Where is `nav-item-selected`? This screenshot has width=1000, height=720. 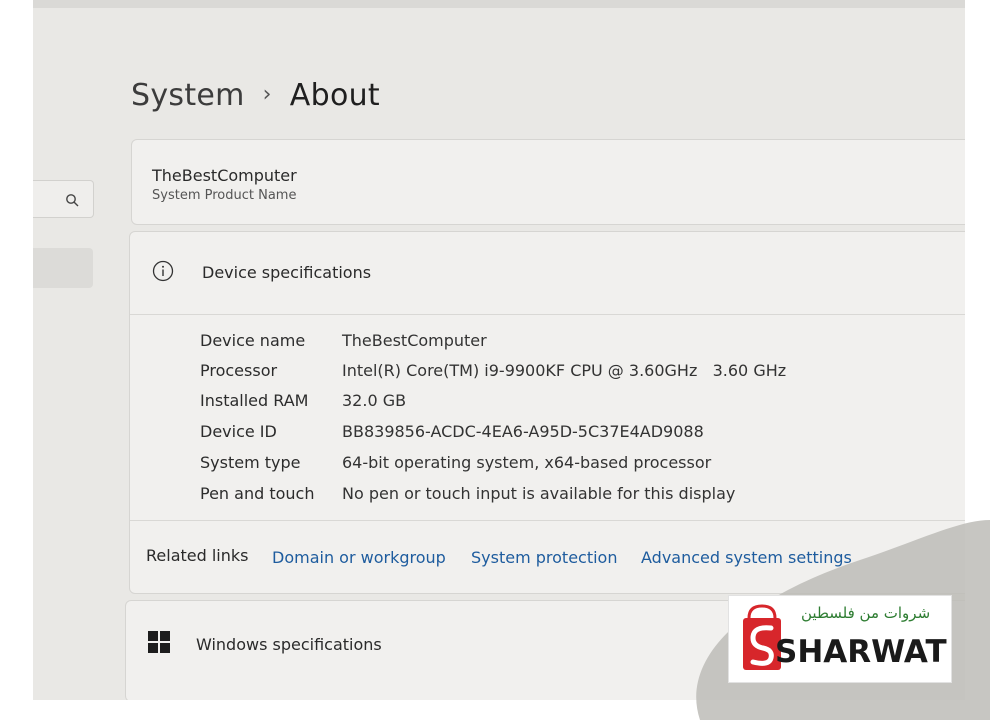 nav-item-selected is located at coordinates (63, 268).